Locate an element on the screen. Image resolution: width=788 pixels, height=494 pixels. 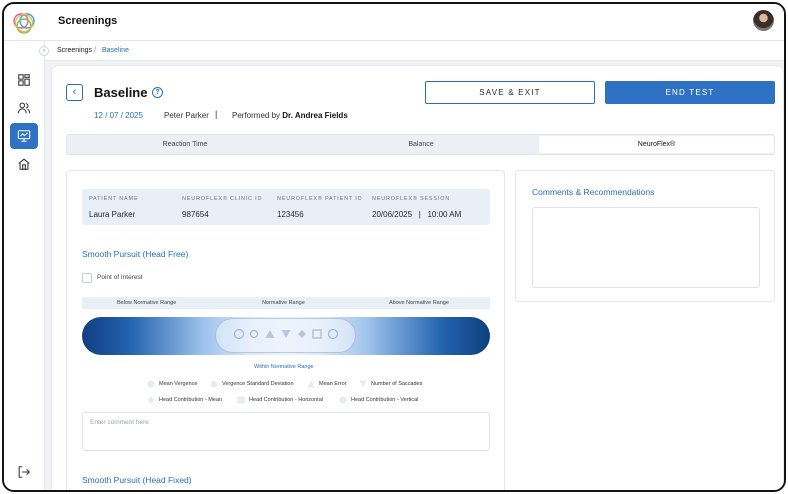
back-button: ‹ is located at coordinates (74, 92).